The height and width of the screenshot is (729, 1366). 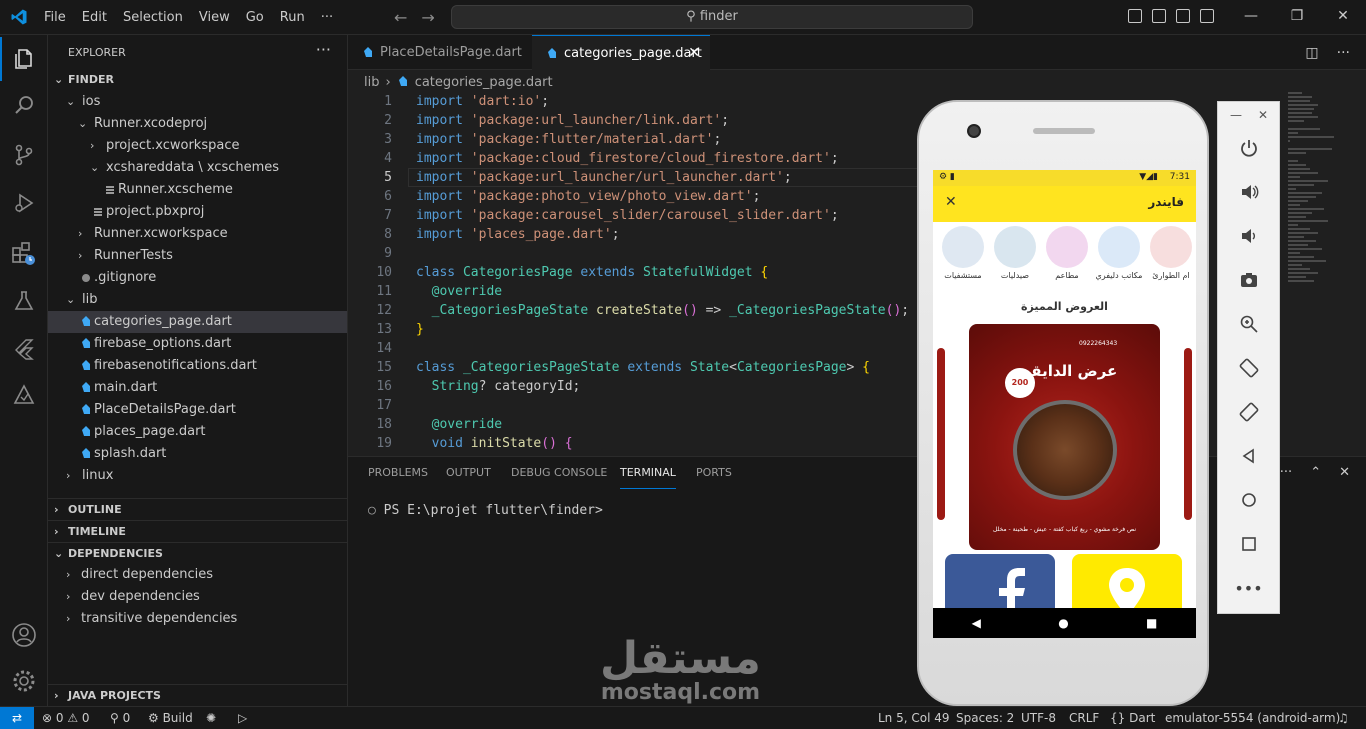 I want to click on tree-item: ⌄ lib, so click(x=197, y=300).